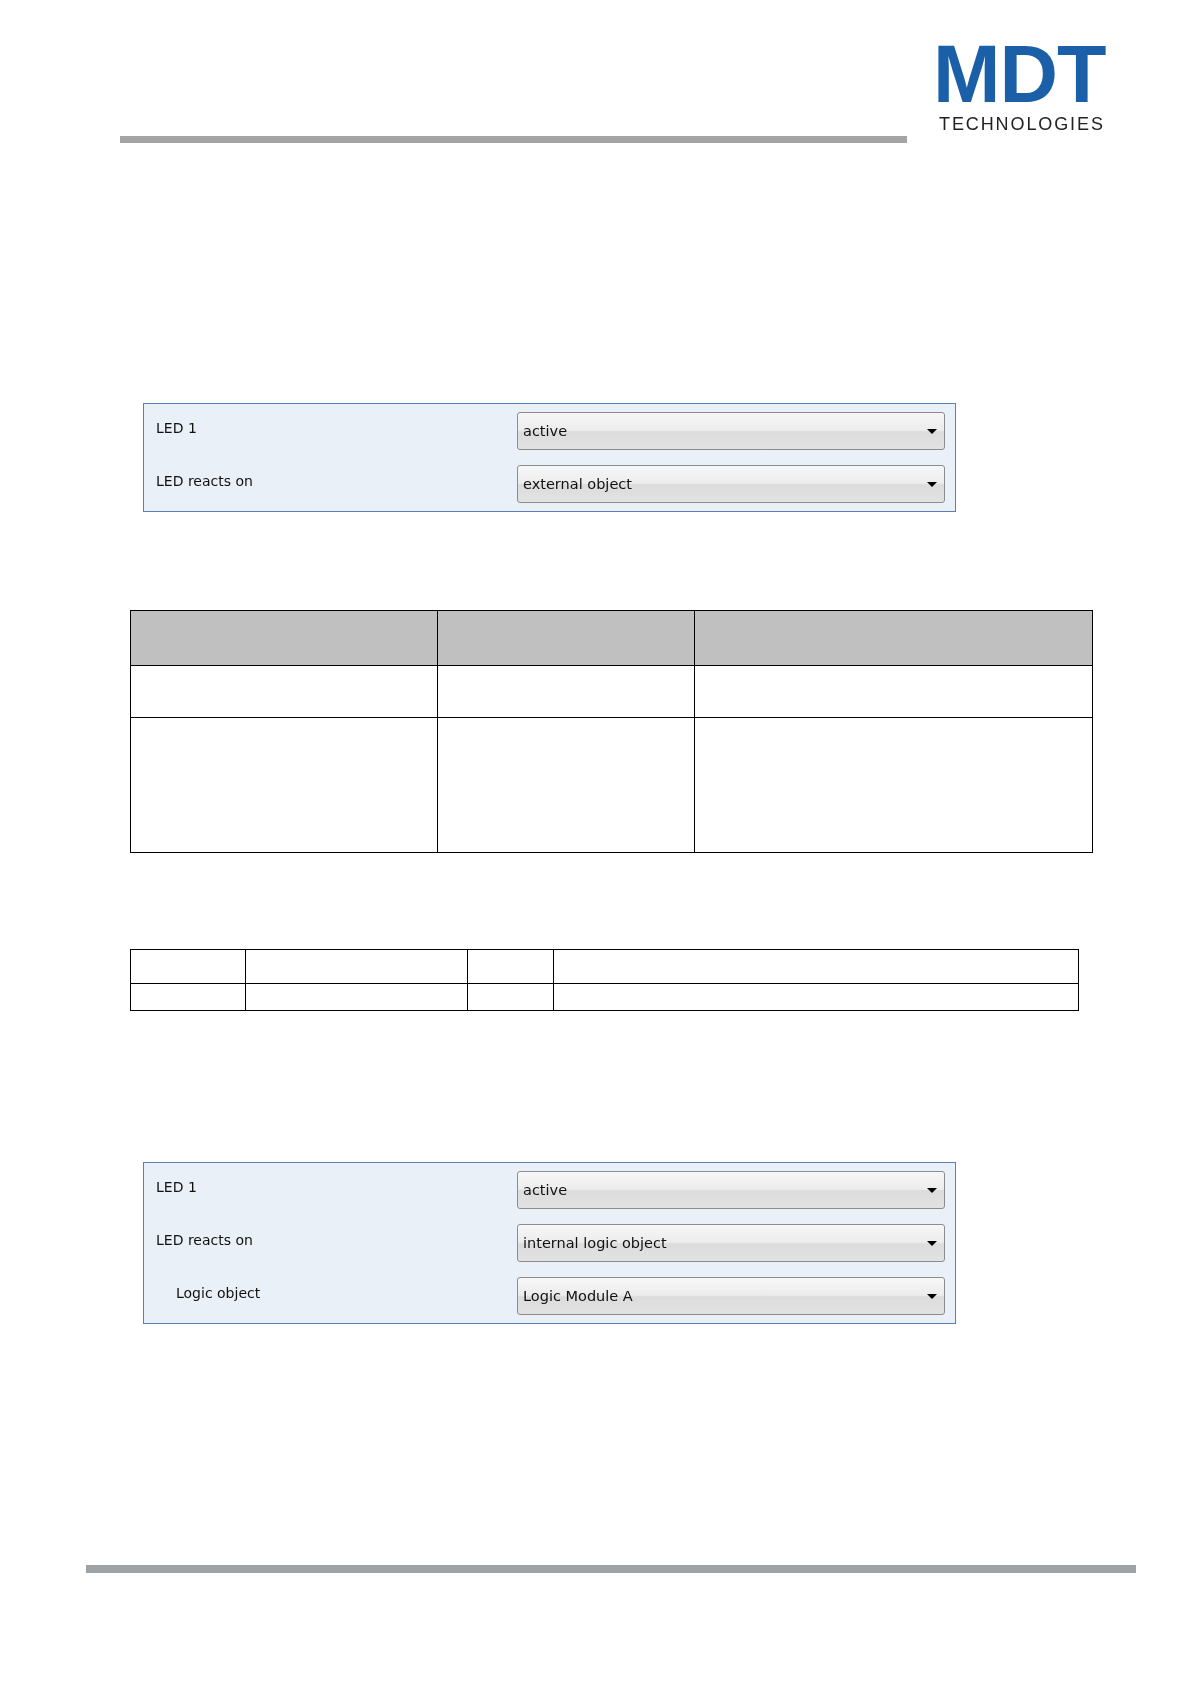 The image size is (1191, 1684). Describe the element at coordinates (218, 1292) in the screenshot. I see `parameter-label: Logic object` at that location.